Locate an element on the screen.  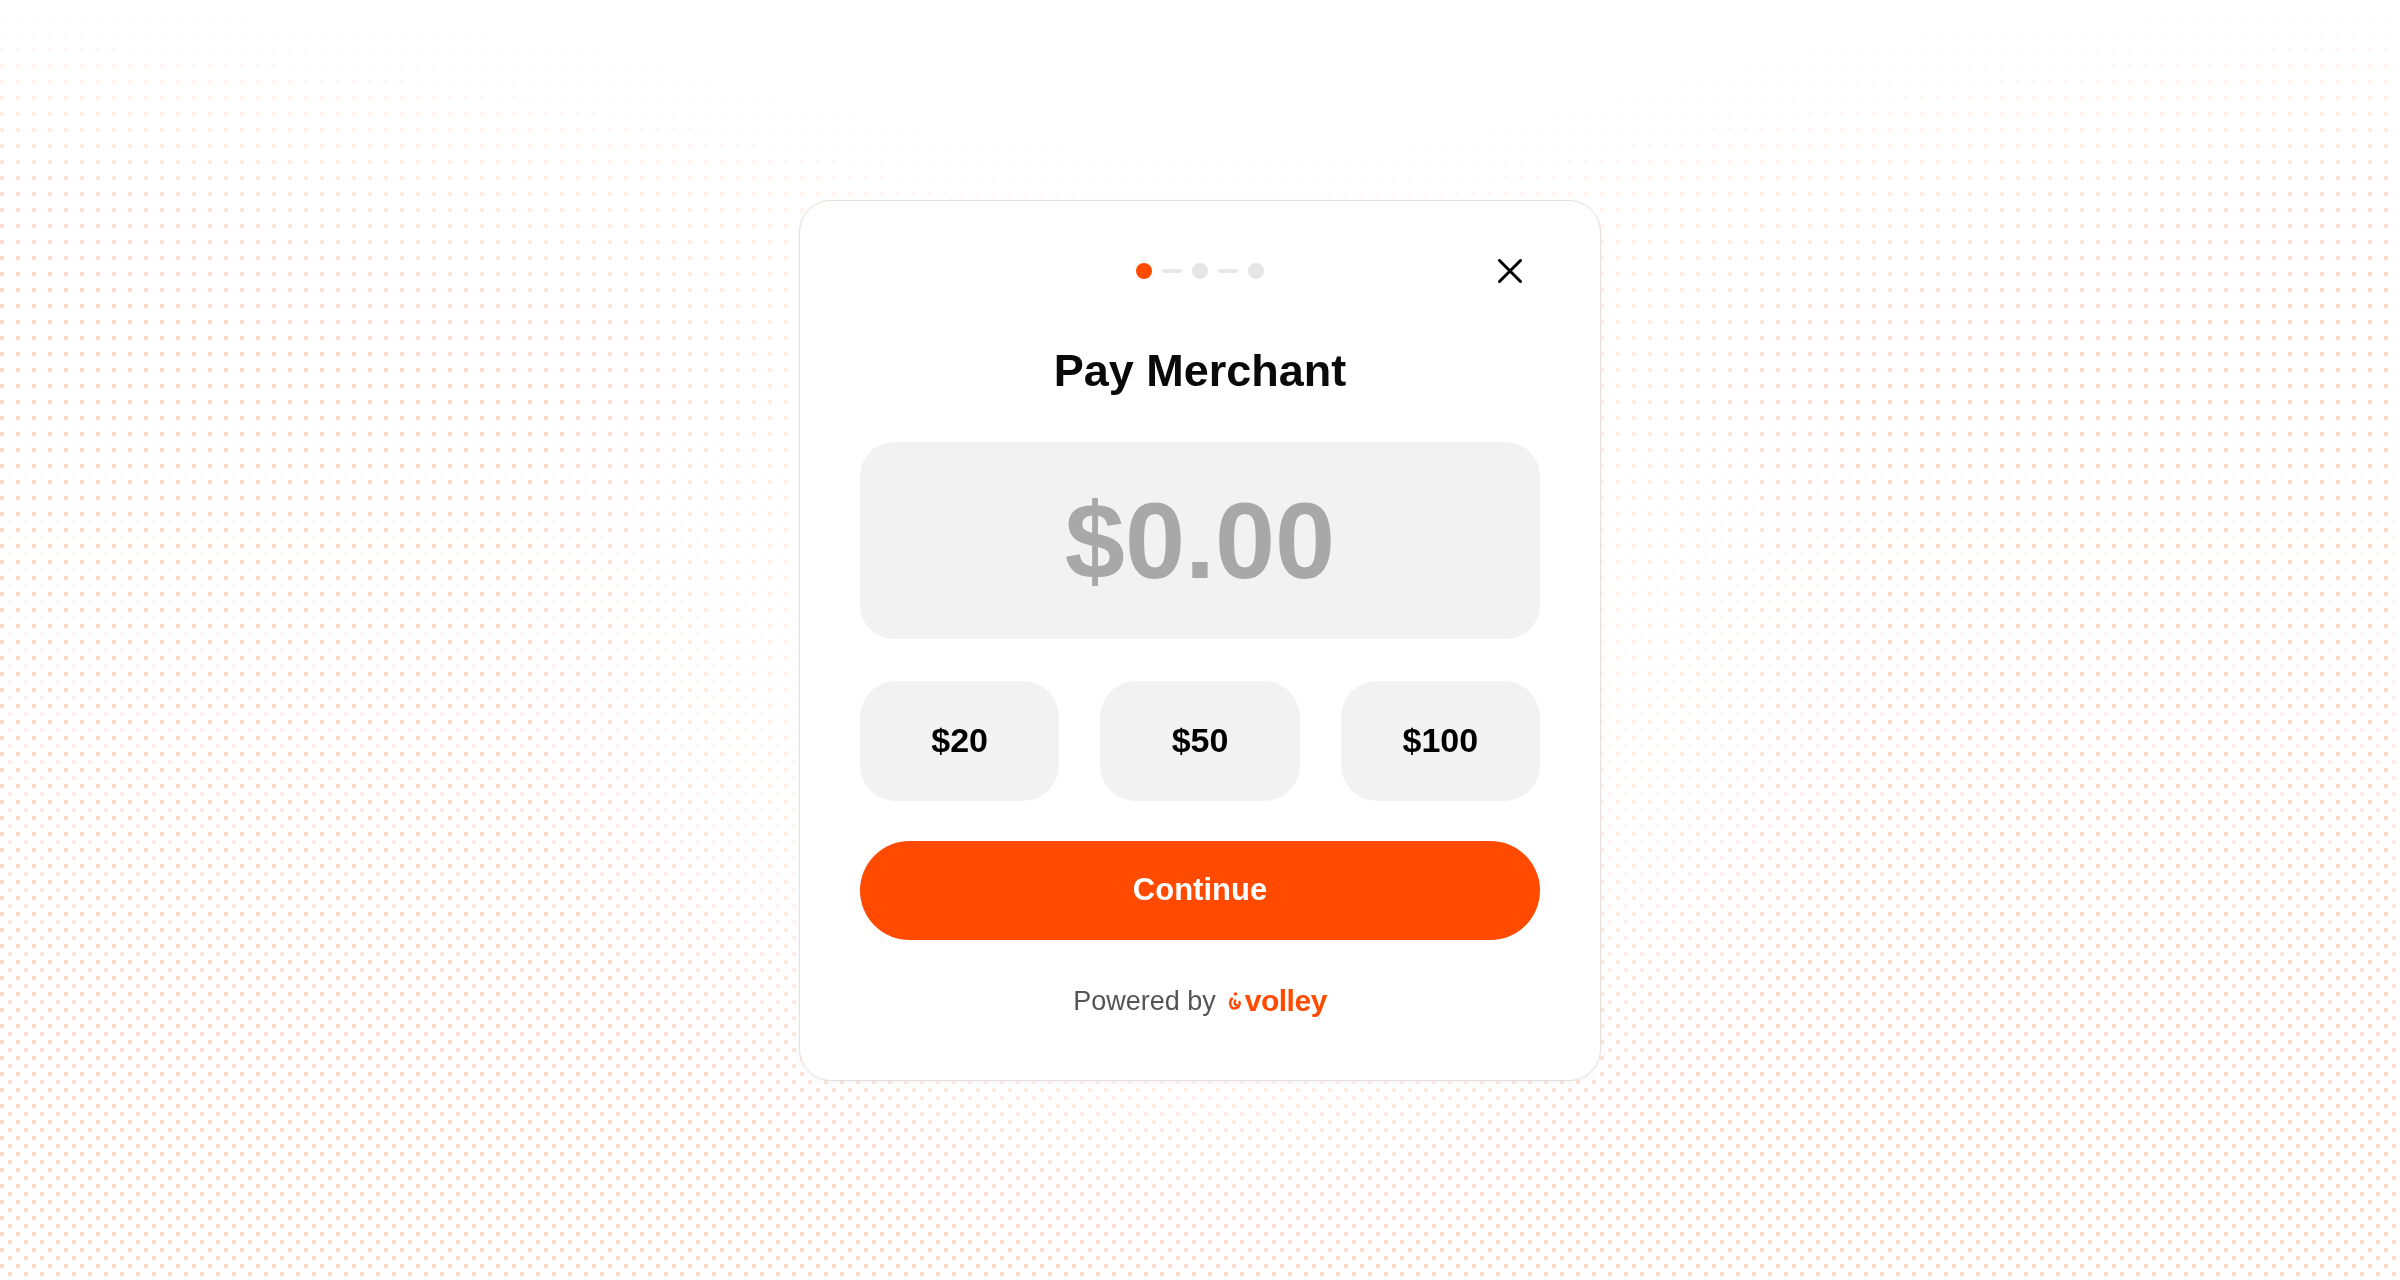
preset-amount-button: $20 is located at coordinates (960, 740).